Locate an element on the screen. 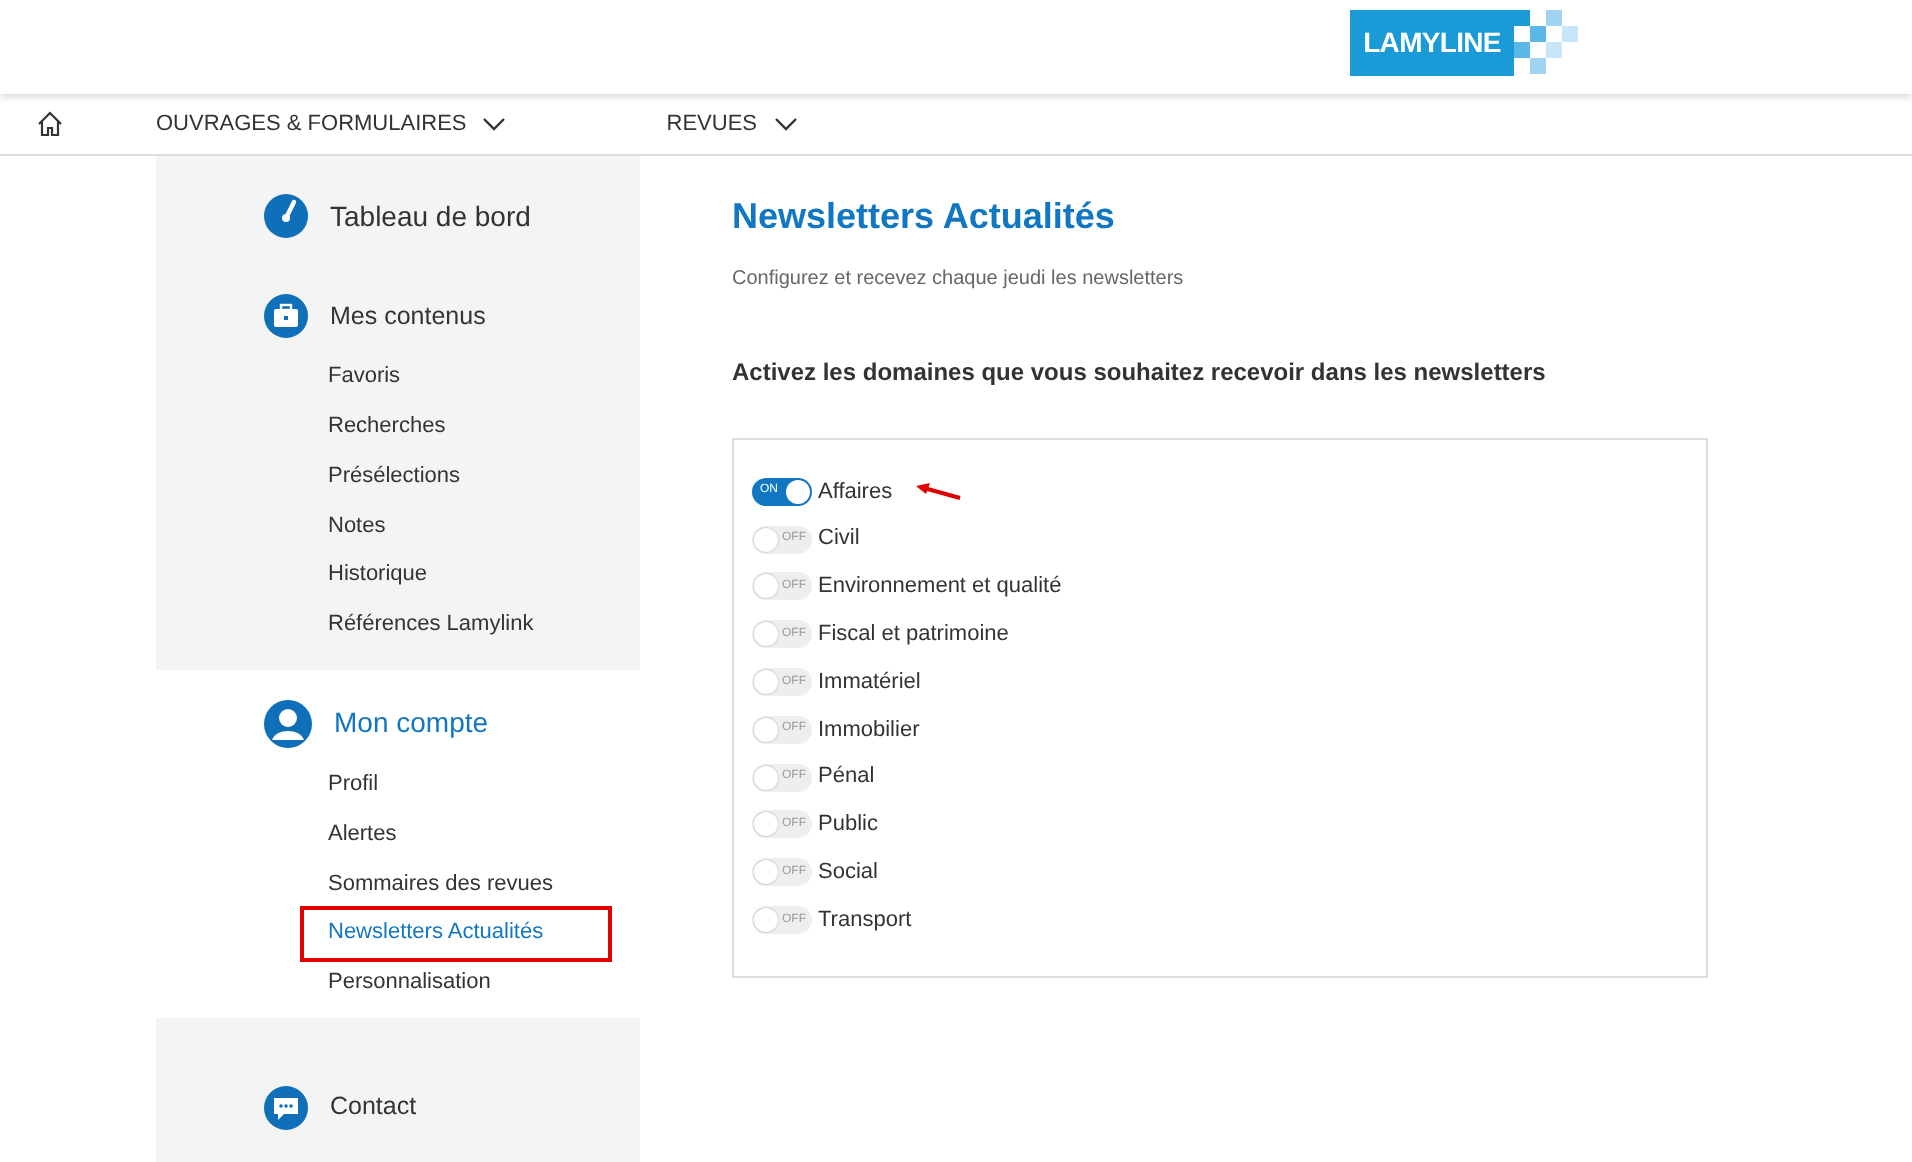 The height and width of the screenshot is (1162, 1912). sidebar-link: Références Lamylink is located at coordinates (431, 625).